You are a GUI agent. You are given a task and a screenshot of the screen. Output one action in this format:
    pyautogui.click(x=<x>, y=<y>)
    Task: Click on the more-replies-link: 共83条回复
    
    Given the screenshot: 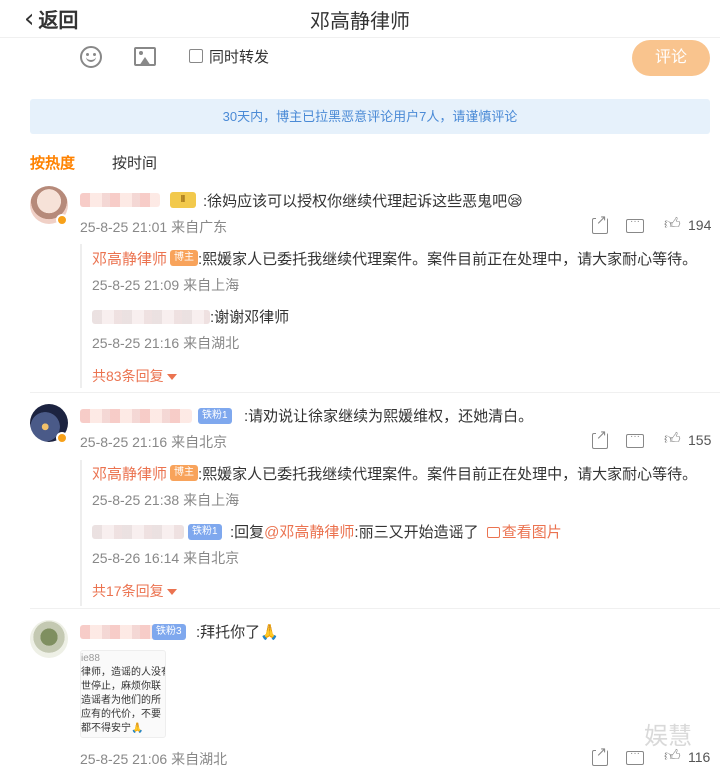 What is the action you would take?
    pyautogui.click(x=134, y=376)
    